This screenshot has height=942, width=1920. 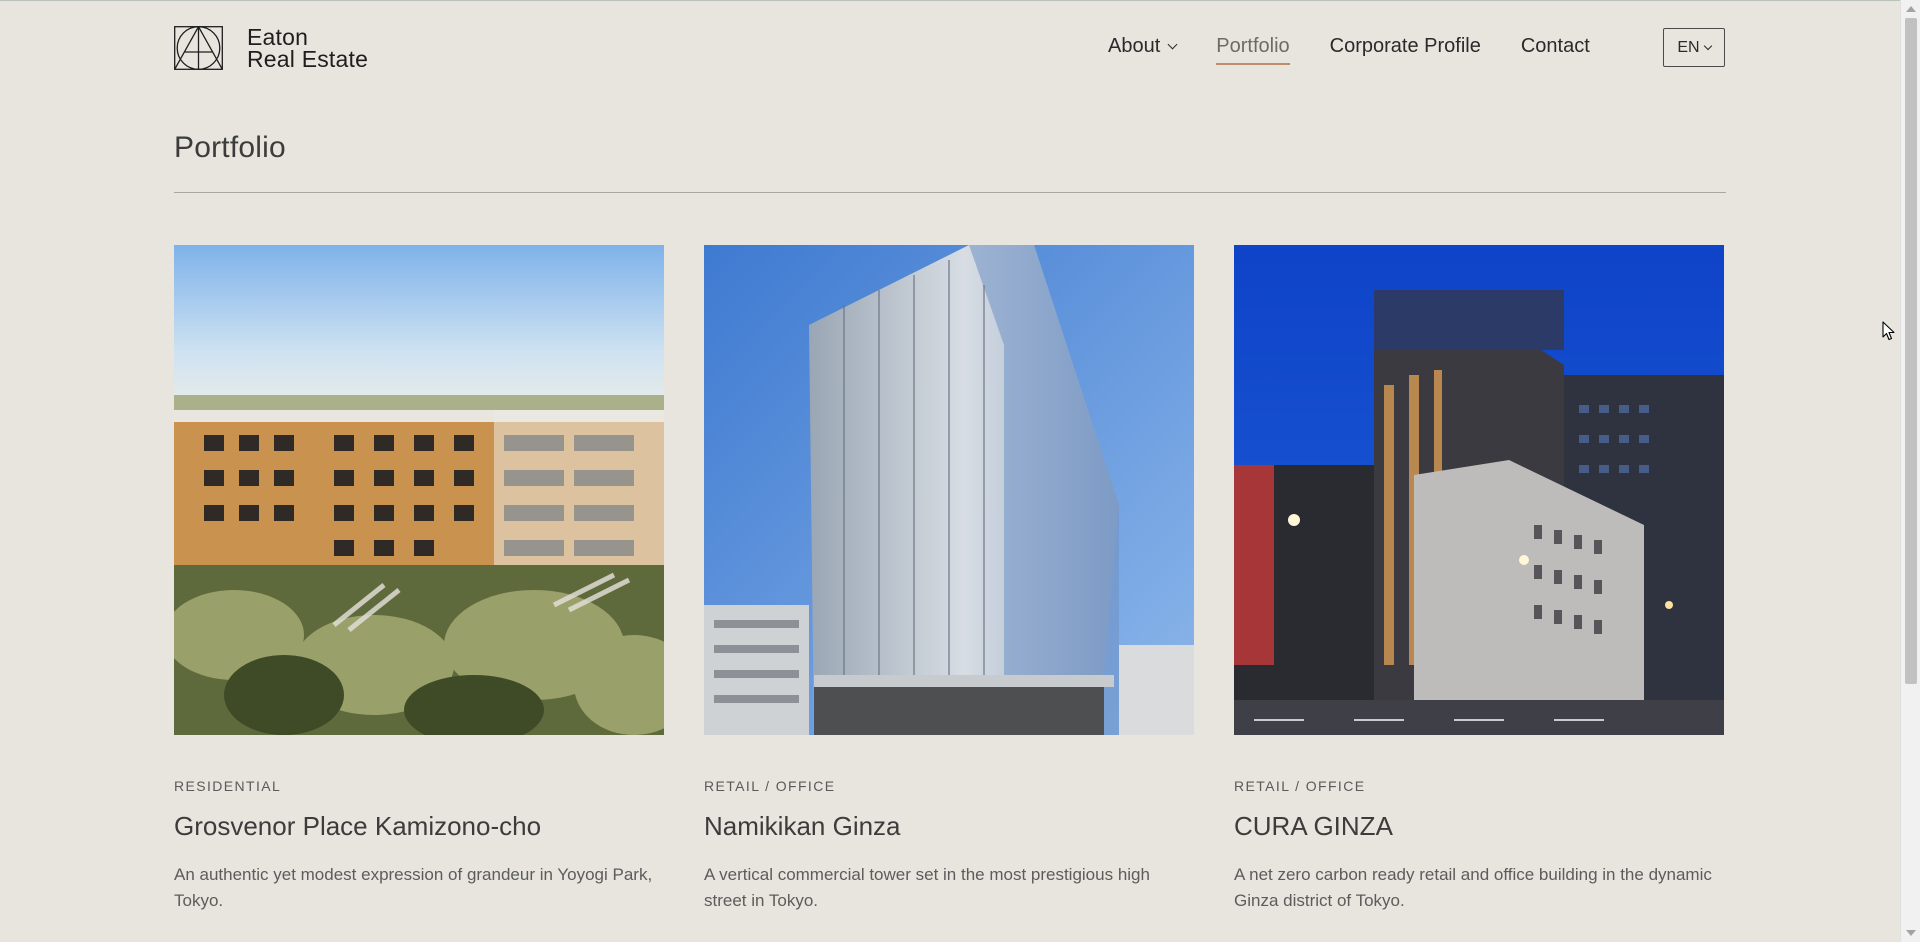 What do you see at coordinates (419, 826) in the screenshot?
I see `property-title: Grosvenor Place Kamizono-cho` at bounding box center [419, 826].